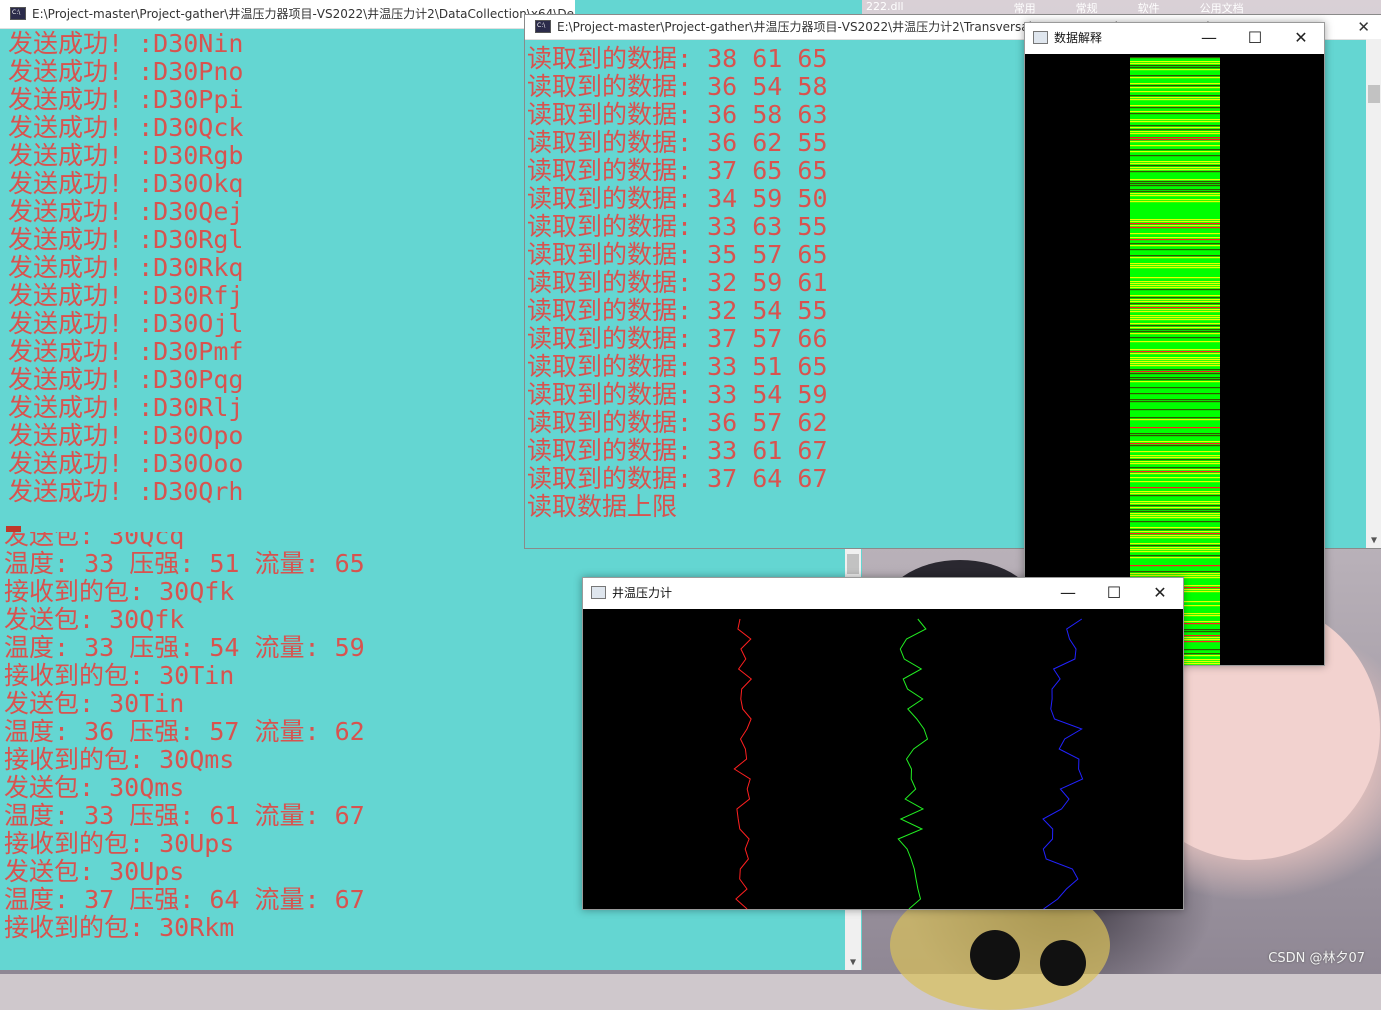  What do you see at coordinates (677, 170) in the screenshot?
I see `console-line: 读取到的数据: 37 65 65` at bounding box center [677, 170].